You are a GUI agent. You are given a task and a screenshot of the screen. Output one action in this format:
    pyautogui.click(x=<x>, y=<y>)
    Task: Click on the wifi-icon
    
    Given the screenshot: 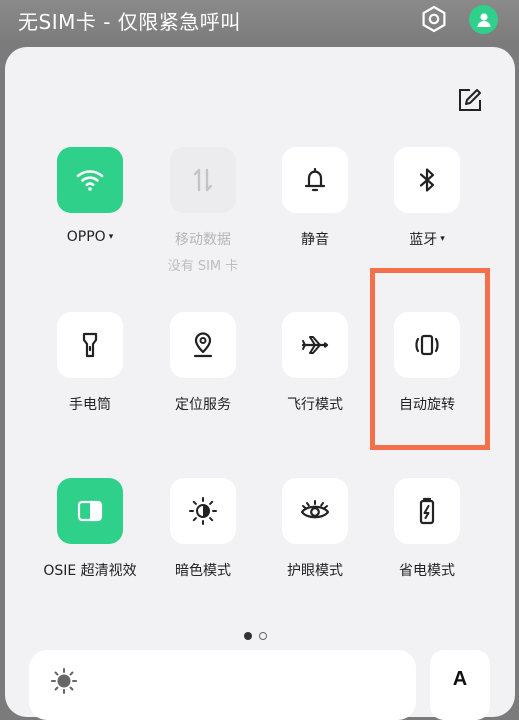 What is the action you would take?
    pyautogui.click(x=90, y=180)
    